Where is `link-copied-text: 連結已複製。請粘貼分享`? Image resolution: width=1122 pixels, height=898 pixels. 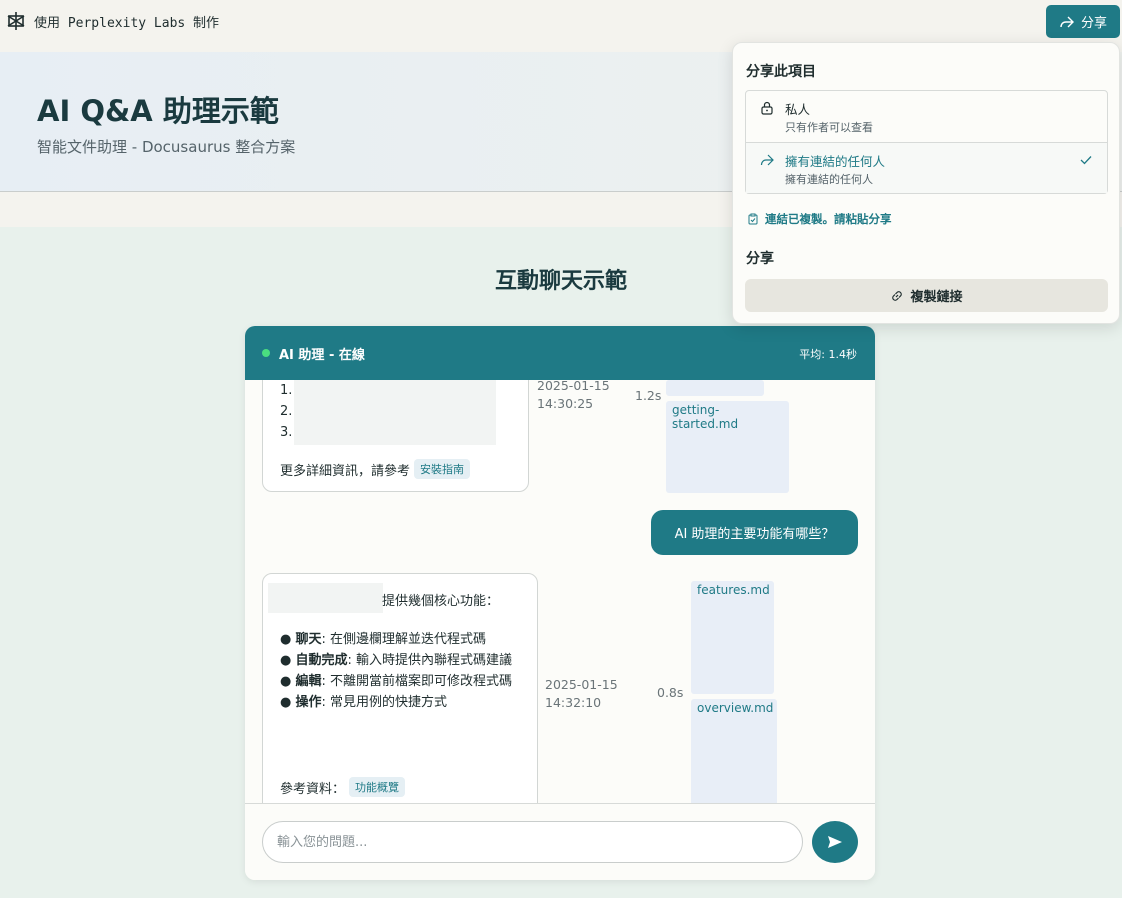 link-copied-text: 連結已複製。請粘貼分享 is located at coordinates (828, 219).